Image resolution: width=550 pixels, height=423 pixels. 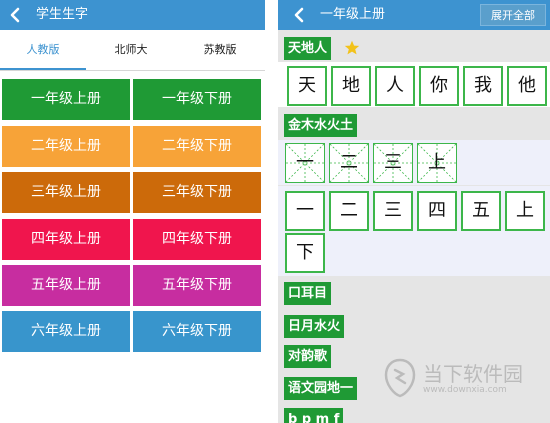 I want to click on tian-char: 一, so click(x=305, y=162).